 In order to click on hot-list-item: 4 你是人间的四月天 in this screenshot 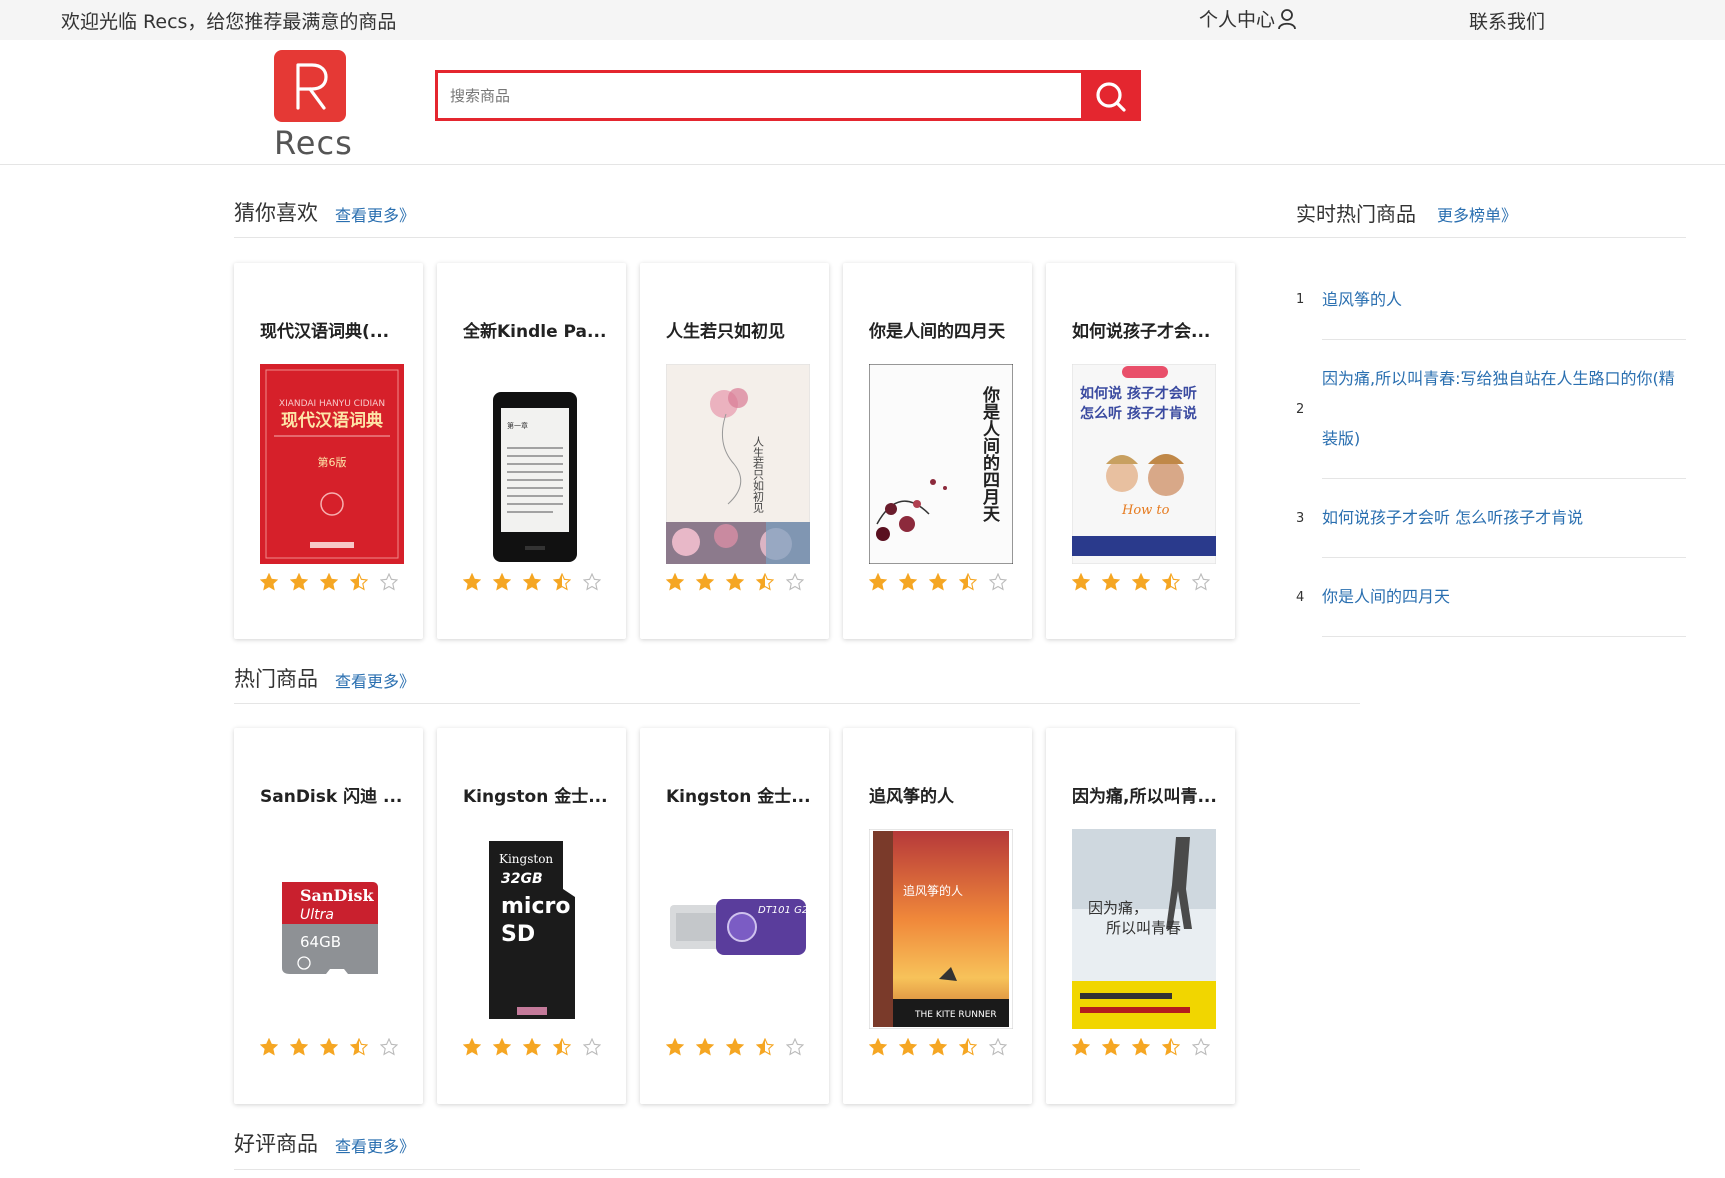, I will do `click(1491, 597)`.